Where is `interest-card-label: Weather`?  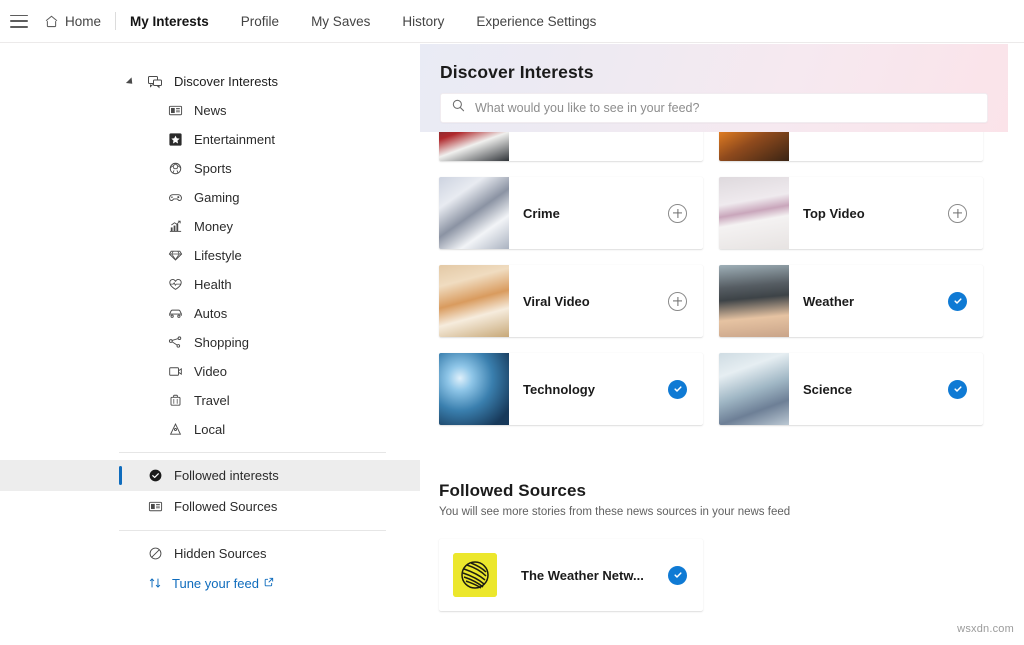 interest-card-label: Weather is located at coordinates (829, 301).